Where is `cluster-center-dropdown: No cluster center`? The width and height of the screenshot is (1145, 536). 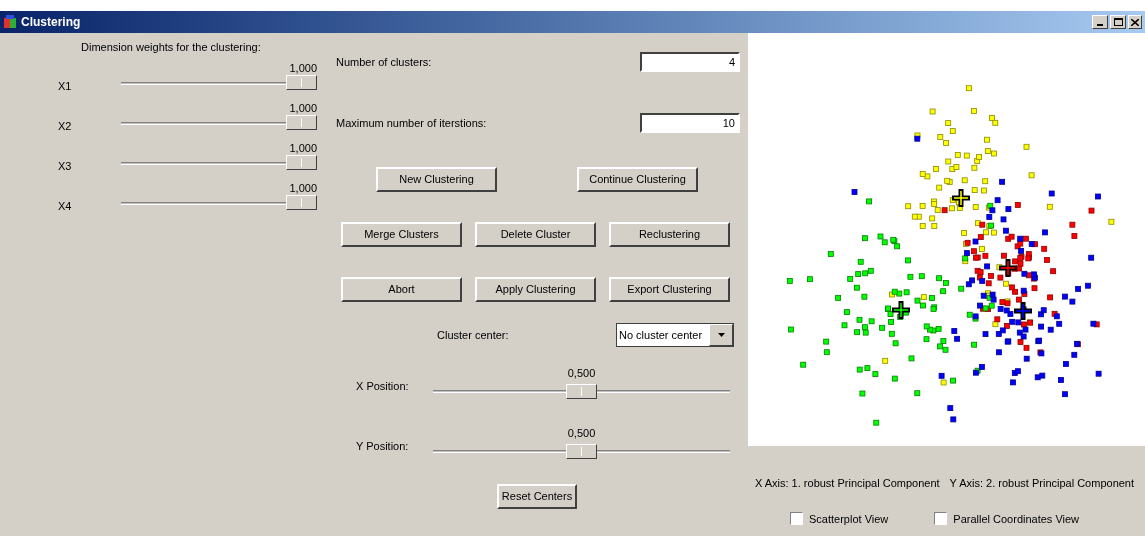
cluster-center-dropdown: No cluster center is located at coordinates (675, 335).